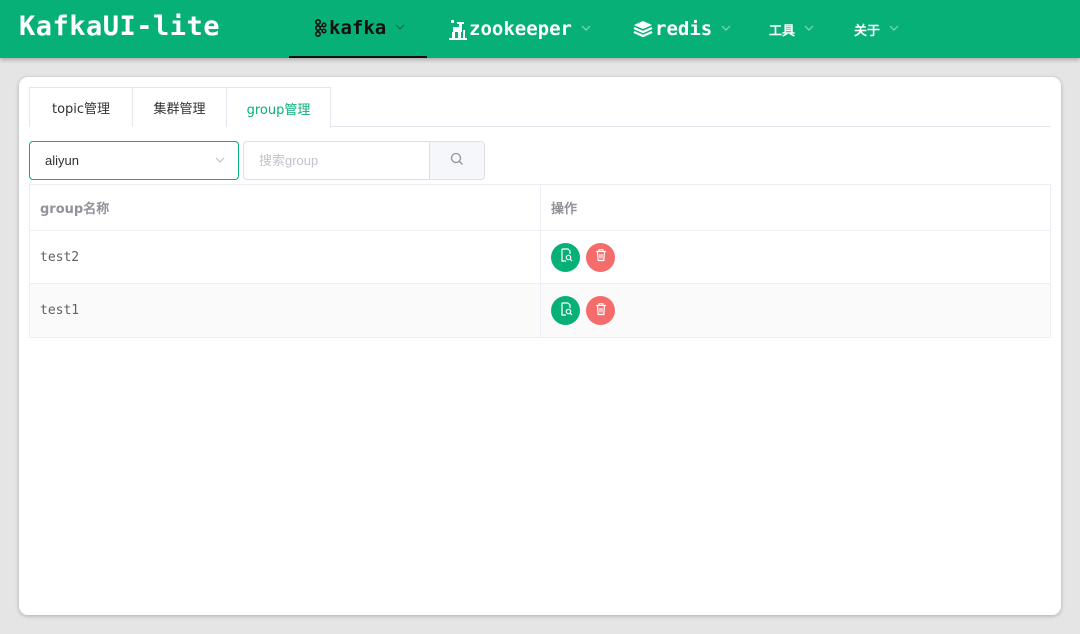 The height and width of the screenshot is (634, 1080). What do you see at coordinates (285, 310) in the screenshot?
I see `group-name-cell: test1` at bounding box center [285, 310].